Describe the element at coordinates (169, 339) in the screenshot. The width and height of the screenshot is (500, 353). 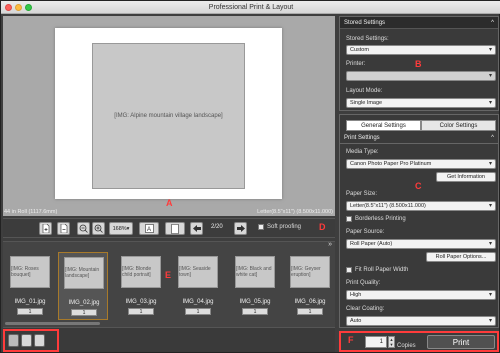
I see `view-mode-bar` at that location.